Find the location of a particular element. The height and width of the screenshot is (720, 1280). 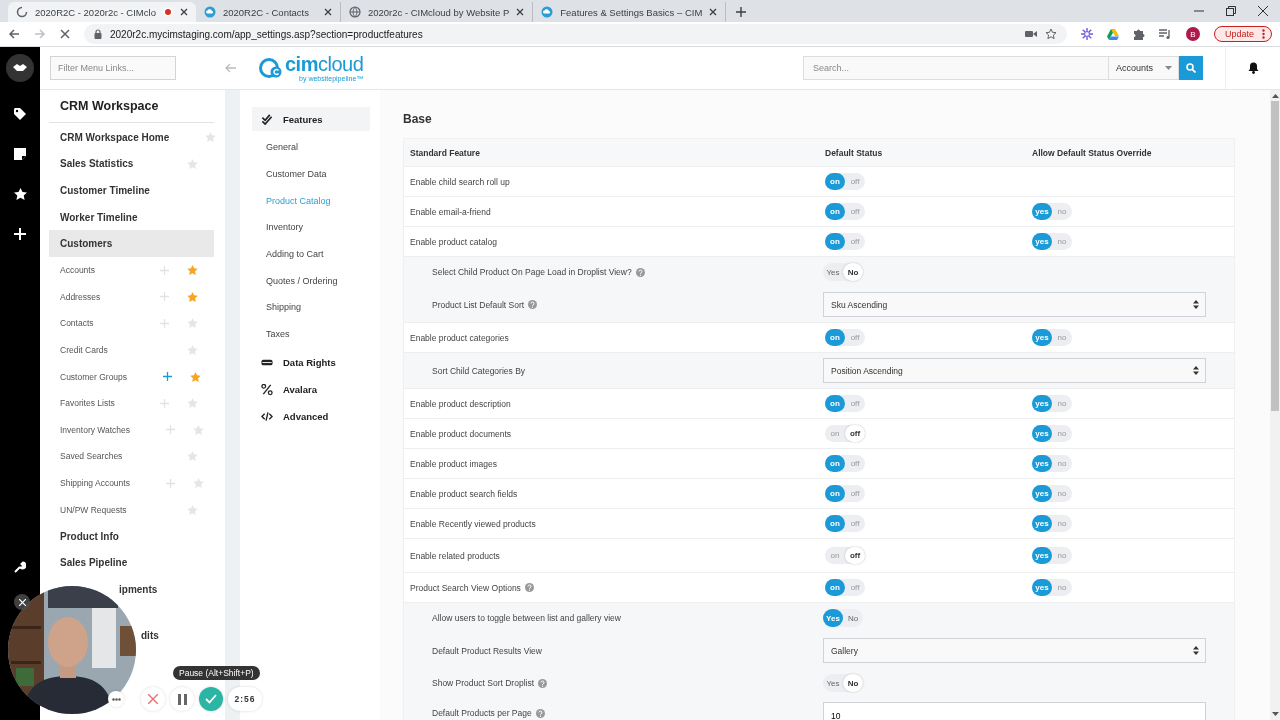

sidebar-item: Customers is located at coordinates (131, 243).